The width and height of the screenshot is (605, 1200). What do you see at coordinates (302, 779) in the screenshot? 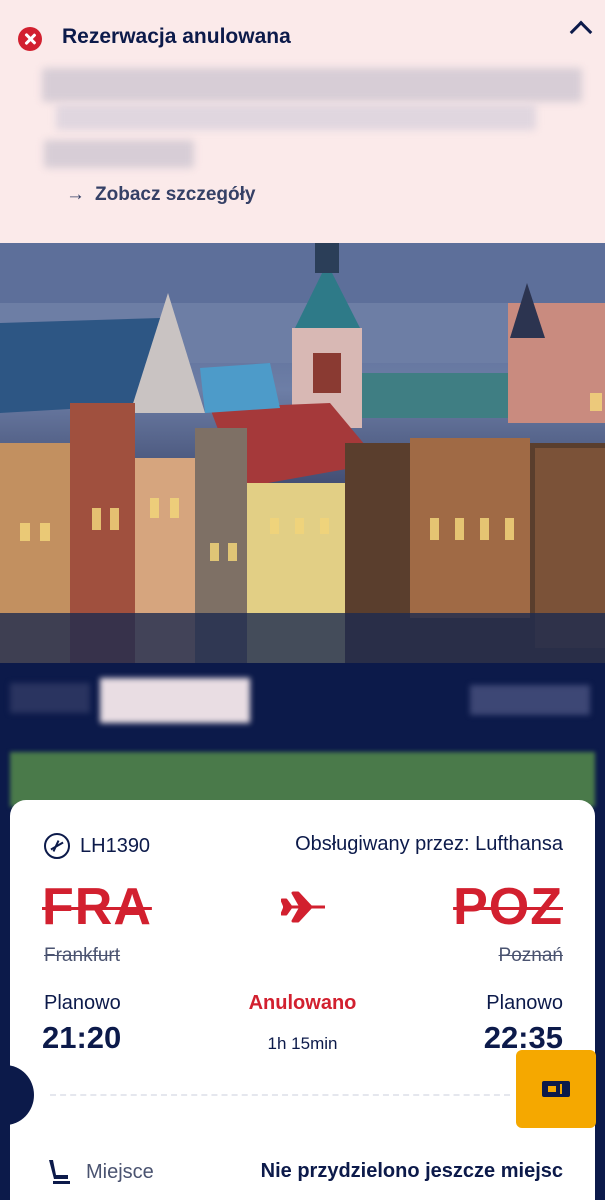
I see `redacted-status-band` at bounding box center [302, 779].